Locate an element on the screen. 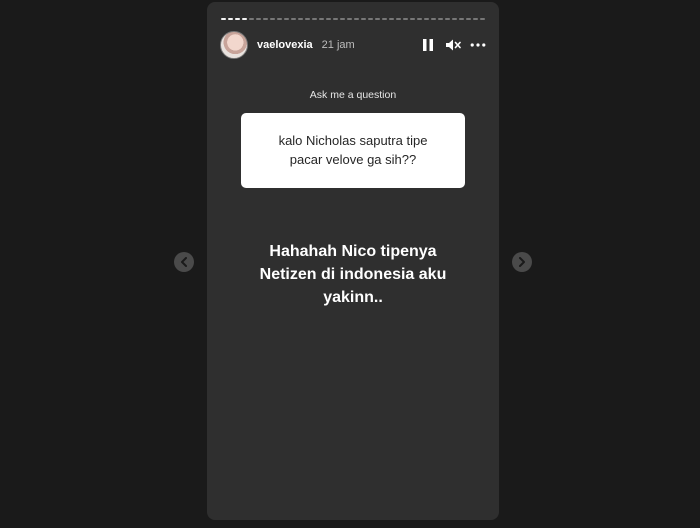  chevron-right-icon is located at coordinates (522, 262).